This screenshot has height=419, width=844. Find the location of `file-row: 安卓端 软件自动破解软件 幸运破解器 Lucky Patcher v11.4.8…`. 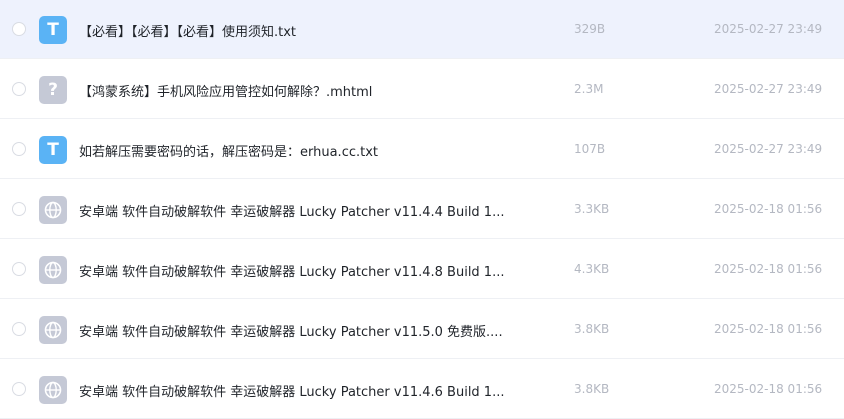

file-row: 安卓端 软件自动破解软件 幸运破解器 Lucky Patcher v11.4.8… is located at coordinates (422, 269).